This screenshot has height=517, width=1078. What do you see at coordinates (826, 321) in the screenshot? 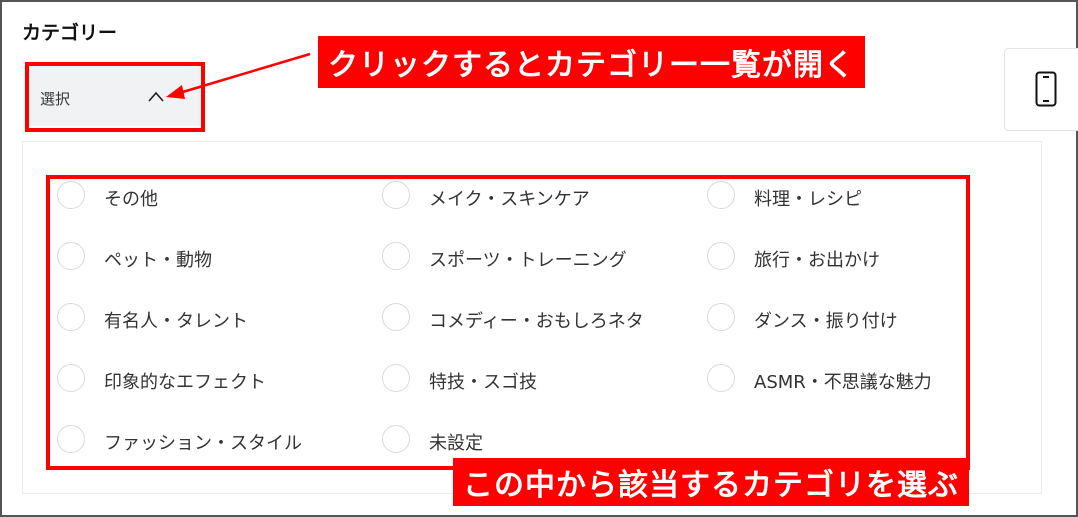
I see `category-option-label: ダンス・振り付け` at bounding box center [826, 321].